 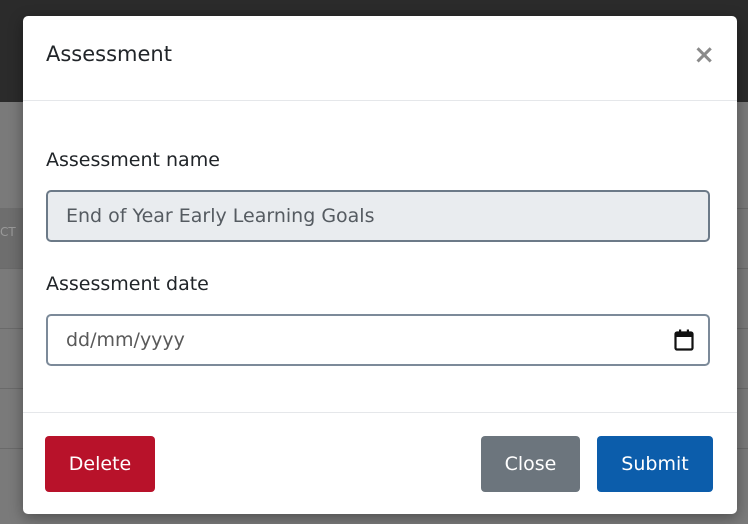 I want to click on submit-button: Submit, so click(x=655, y=464).